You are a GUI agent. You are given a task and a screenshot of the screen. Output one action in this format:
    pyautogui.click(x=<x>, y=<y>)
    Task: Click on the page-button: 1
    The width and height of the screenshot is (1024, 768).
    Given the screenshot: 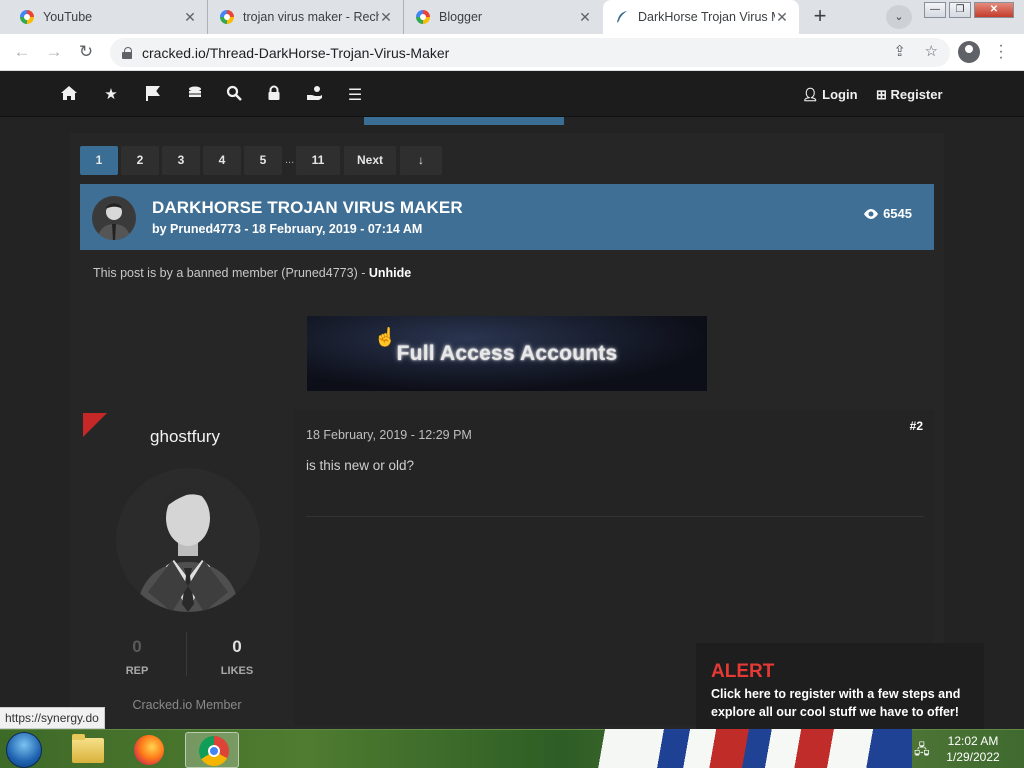 What is the action you would take?
    pyautogui.click(x=99, y=160)
    